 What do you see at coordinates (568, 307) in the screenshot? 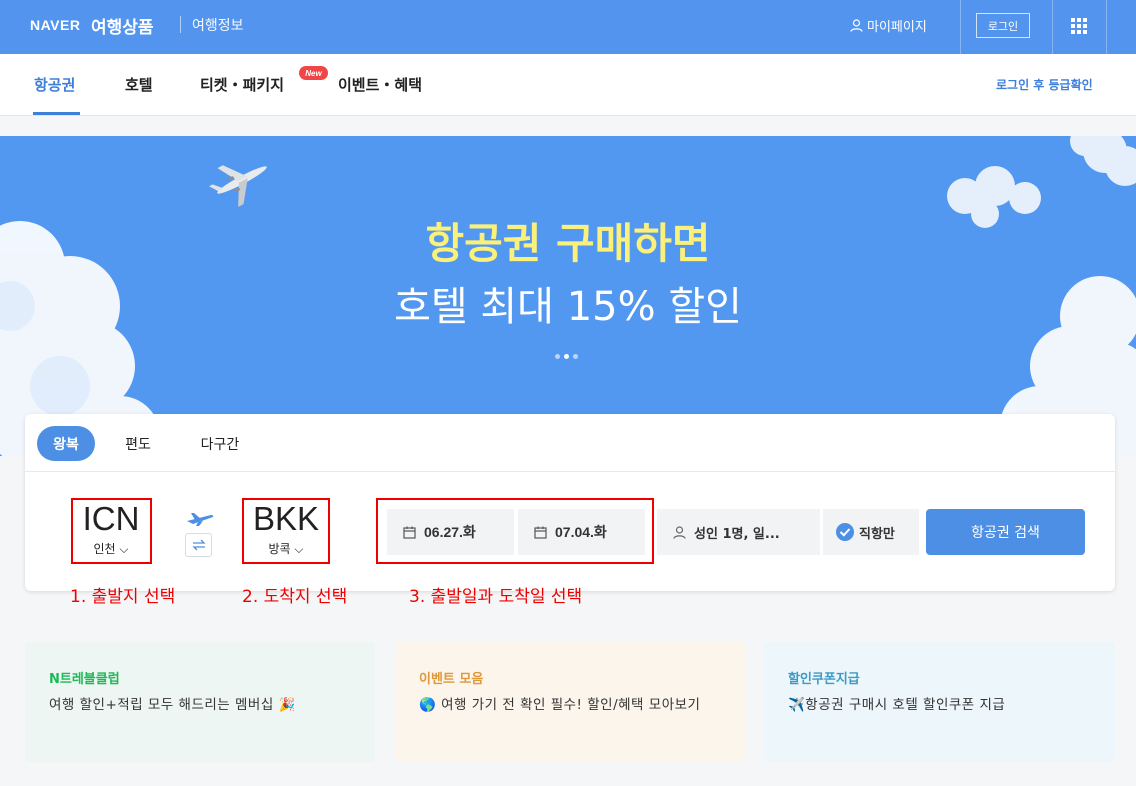
I see `banner-subheadline: 호텔 최대 15% 할인` at bounding box center [568, 307].